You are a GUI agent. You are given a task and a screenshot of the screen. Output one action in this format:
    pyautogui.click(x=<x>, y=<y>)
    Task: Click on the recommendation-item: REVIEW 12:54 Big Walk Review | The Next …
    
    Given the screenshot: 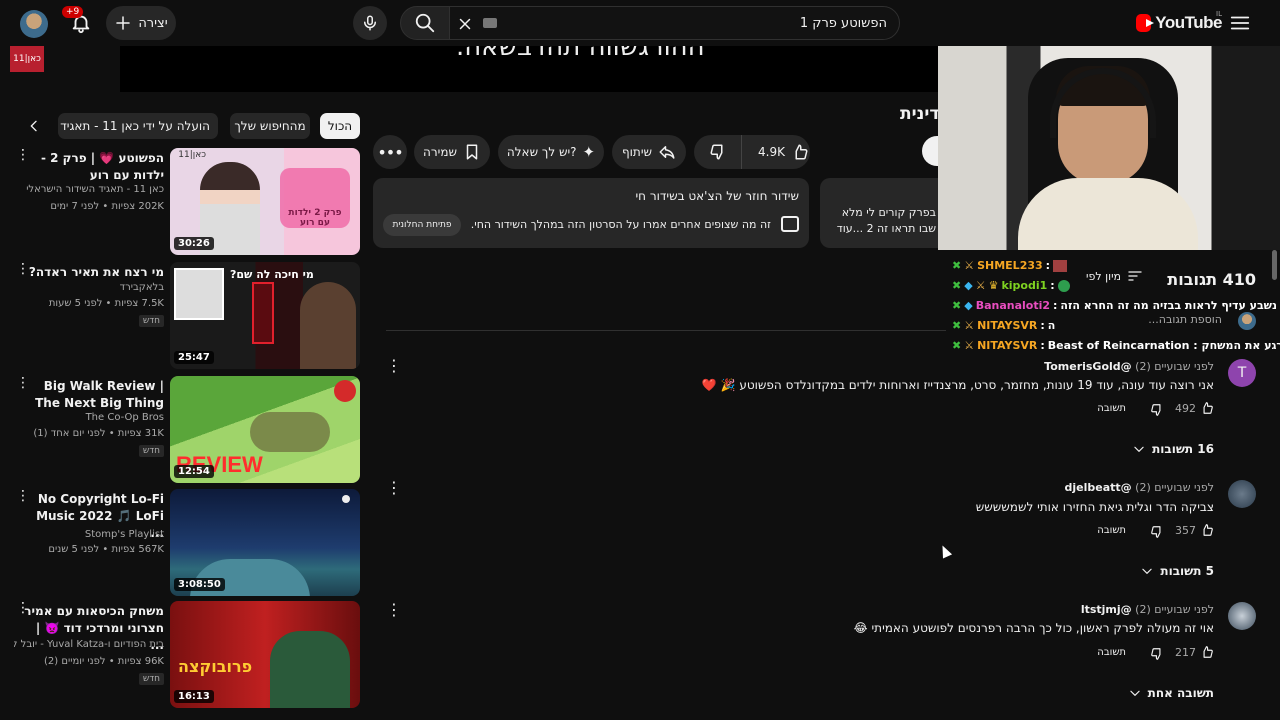 What is the action you would take?
    pyautogui.click(x=181, y=430)
    